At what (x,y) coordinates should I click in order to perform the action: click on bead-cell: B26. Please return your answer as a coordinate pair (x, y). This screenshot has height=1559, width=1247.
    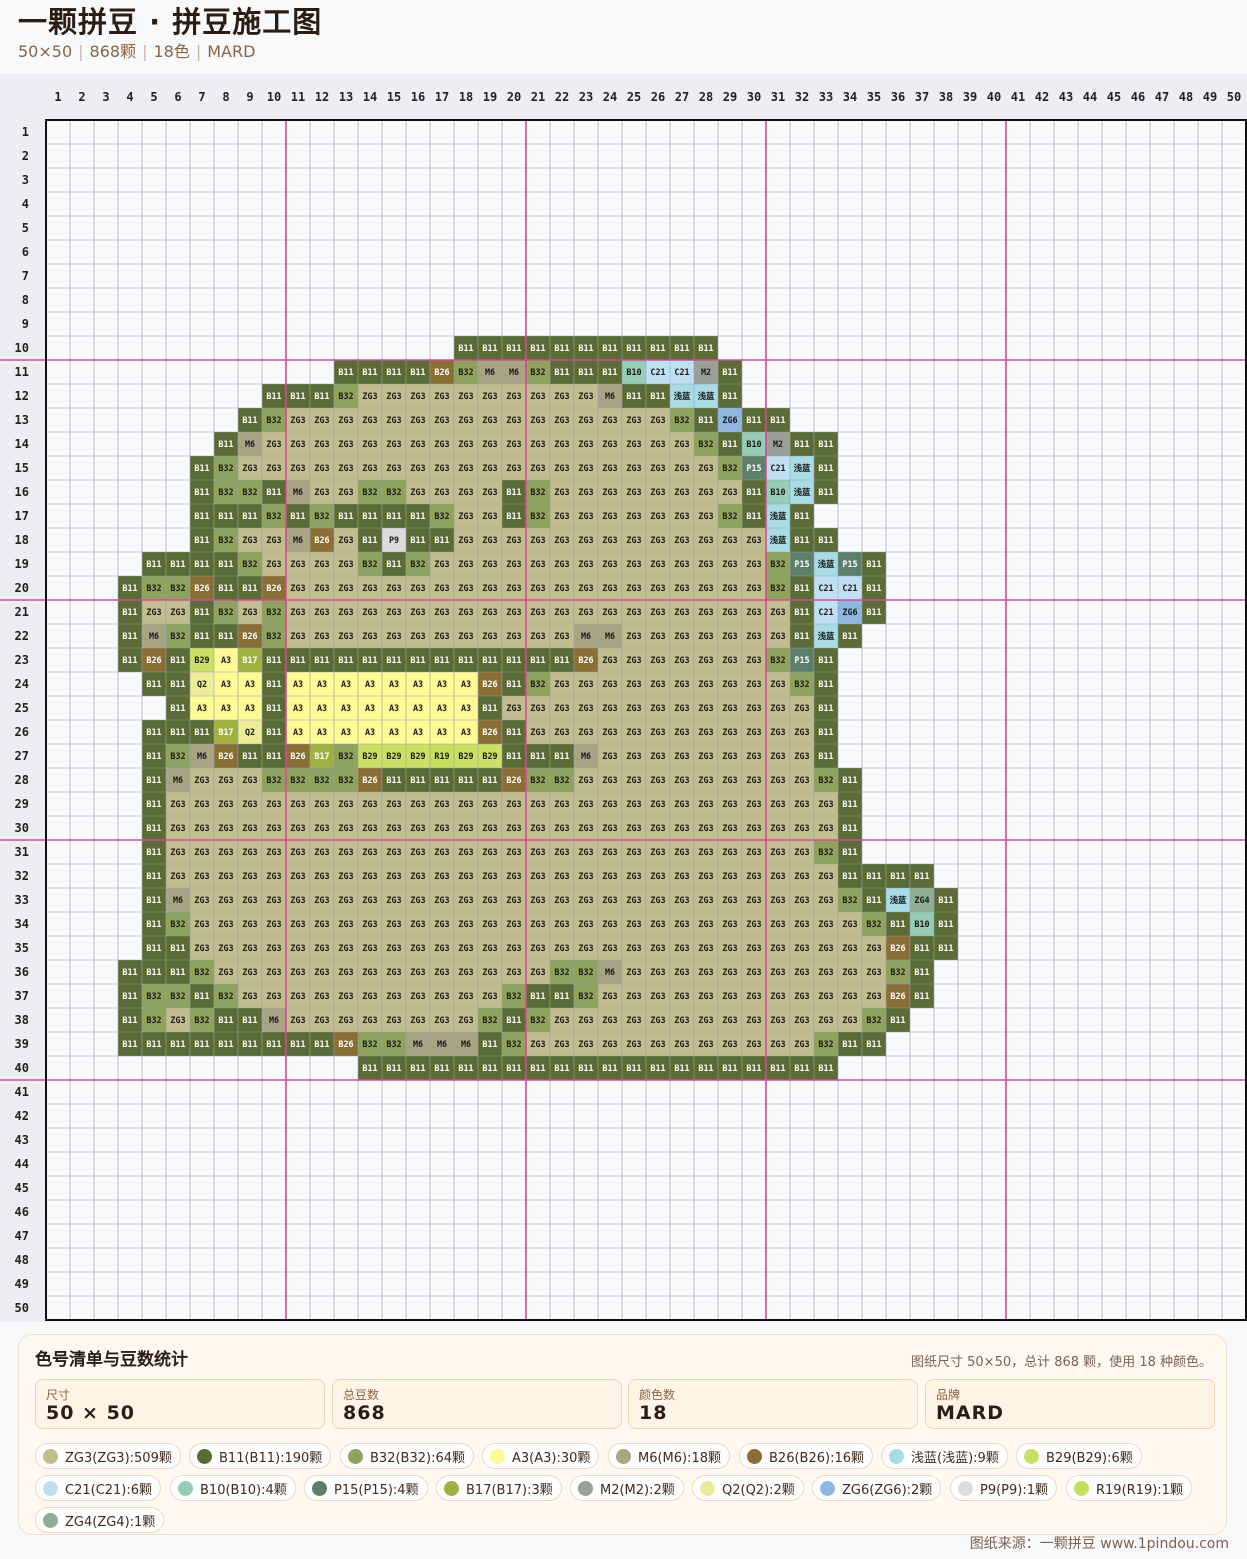
    Looking at the image, I should click on (154, 660).